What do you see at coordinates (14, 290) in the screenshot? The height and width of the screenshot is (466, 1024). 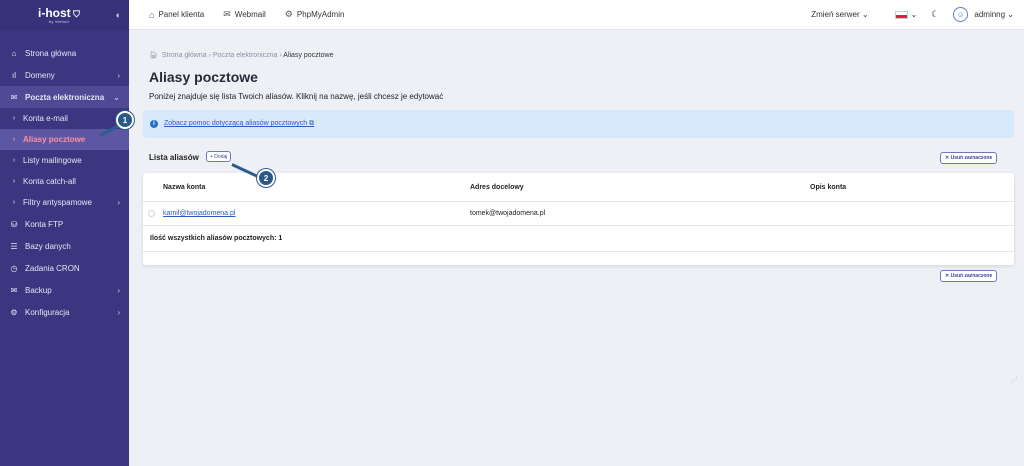 I see `backup-icon: ✉` at bounding box center [14, 290].